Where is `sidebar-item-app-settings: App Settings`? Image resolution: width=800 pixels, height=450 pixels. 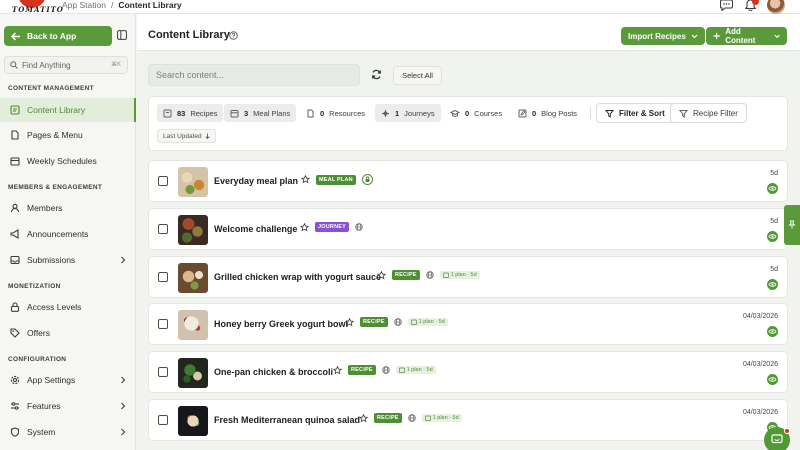
sidebar-item-app-settings: App Settings is located at coordinates (68, 380).